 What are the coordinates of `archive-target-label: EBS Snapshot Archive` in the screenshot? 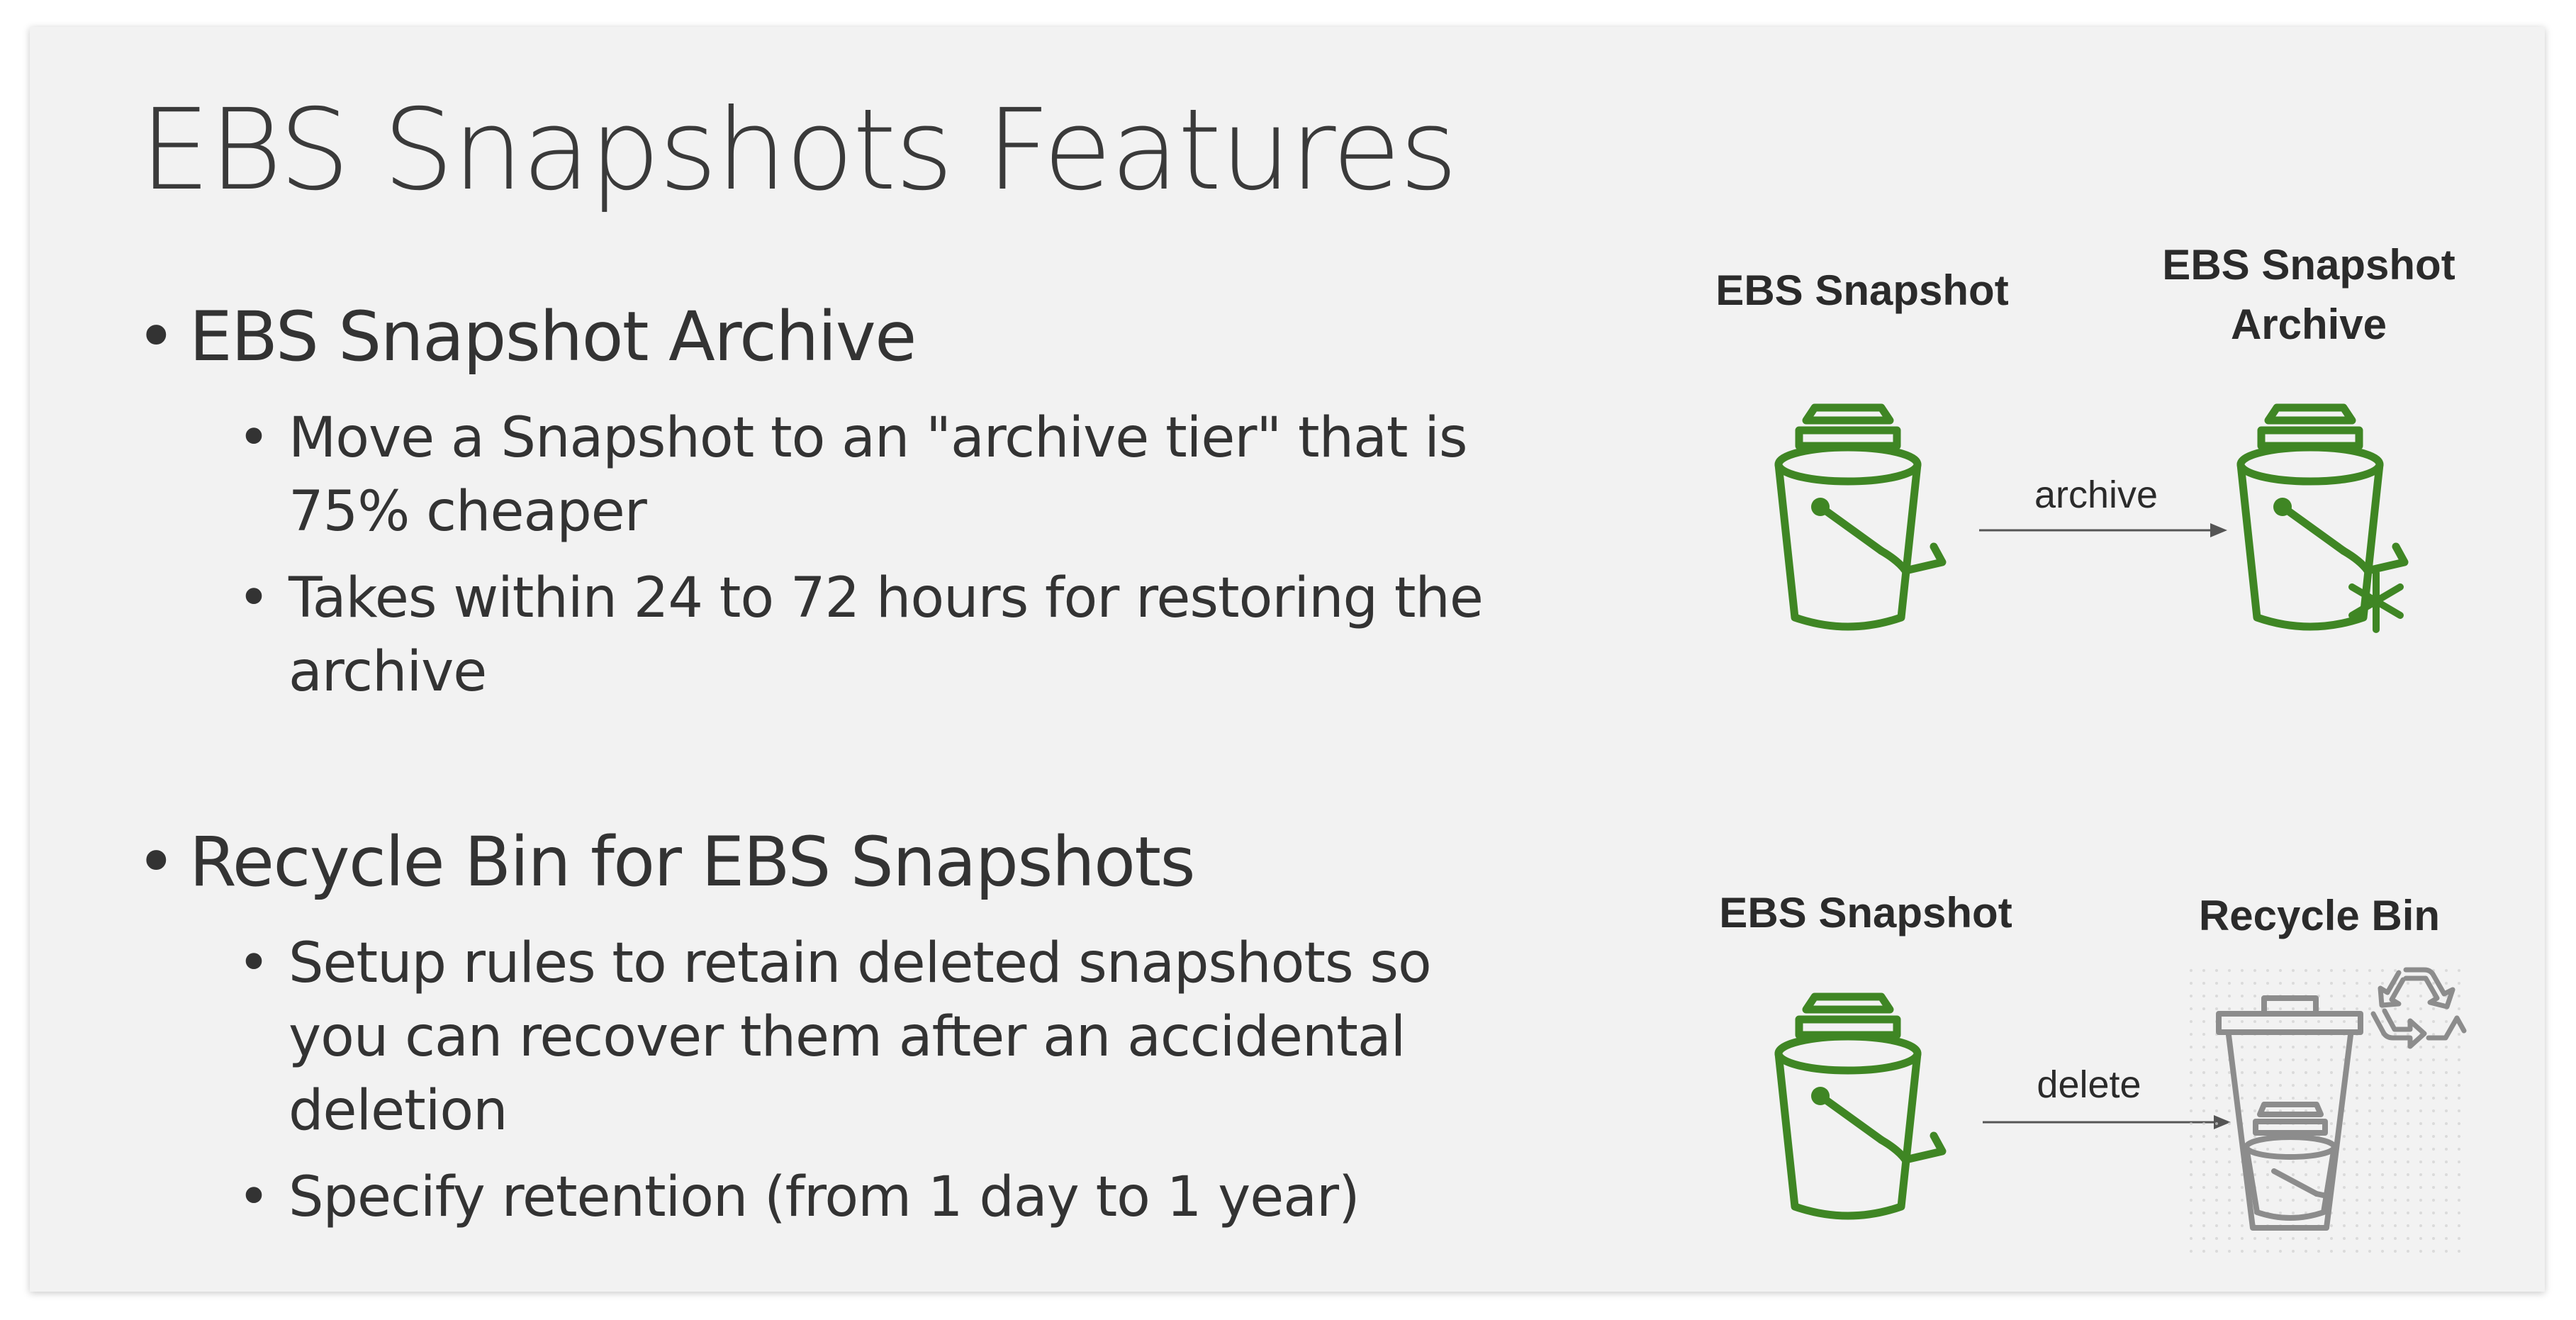 It's located at (2309, 294).